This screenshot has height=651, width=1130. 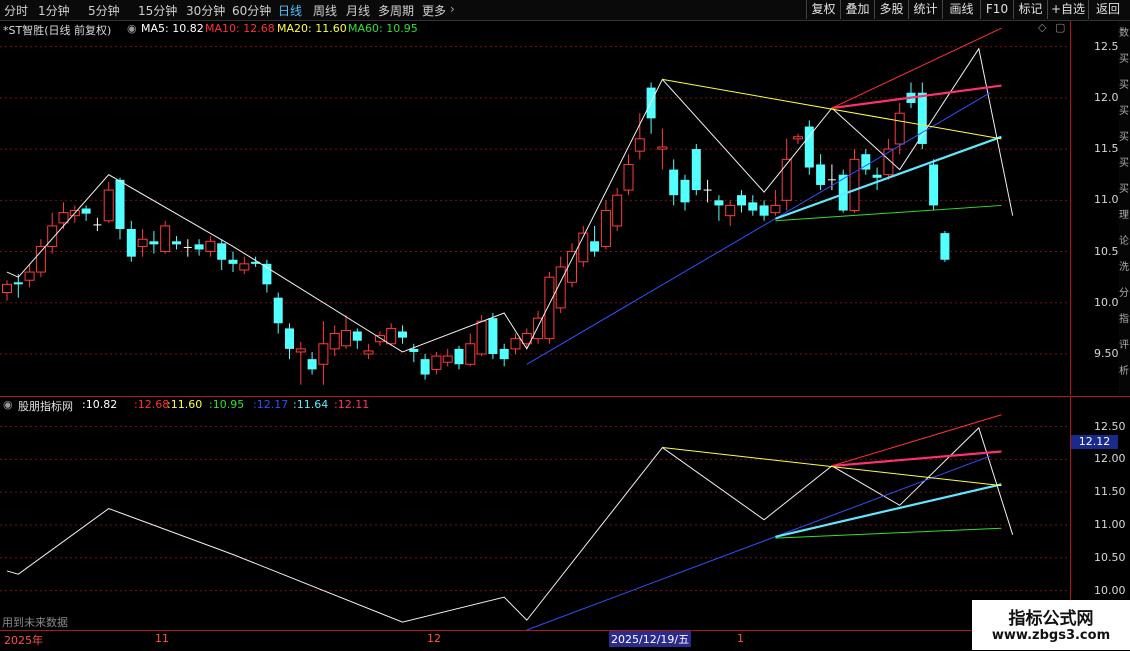 What do you see at coordinates (16, 10) in the screenshot?
I see `tab-fenshi: 分时` at bounding box center [16, 10].